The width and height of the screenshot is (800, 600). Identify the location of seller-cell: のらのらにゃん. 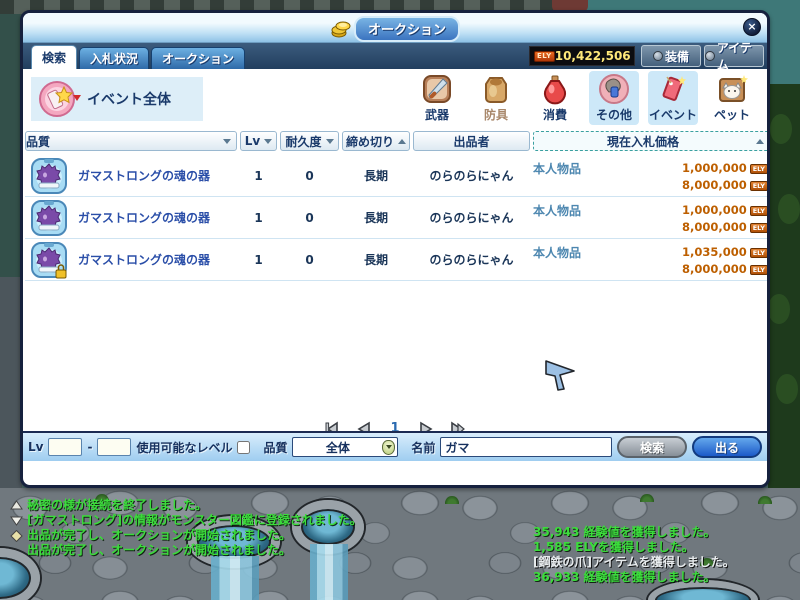
(471, 218).